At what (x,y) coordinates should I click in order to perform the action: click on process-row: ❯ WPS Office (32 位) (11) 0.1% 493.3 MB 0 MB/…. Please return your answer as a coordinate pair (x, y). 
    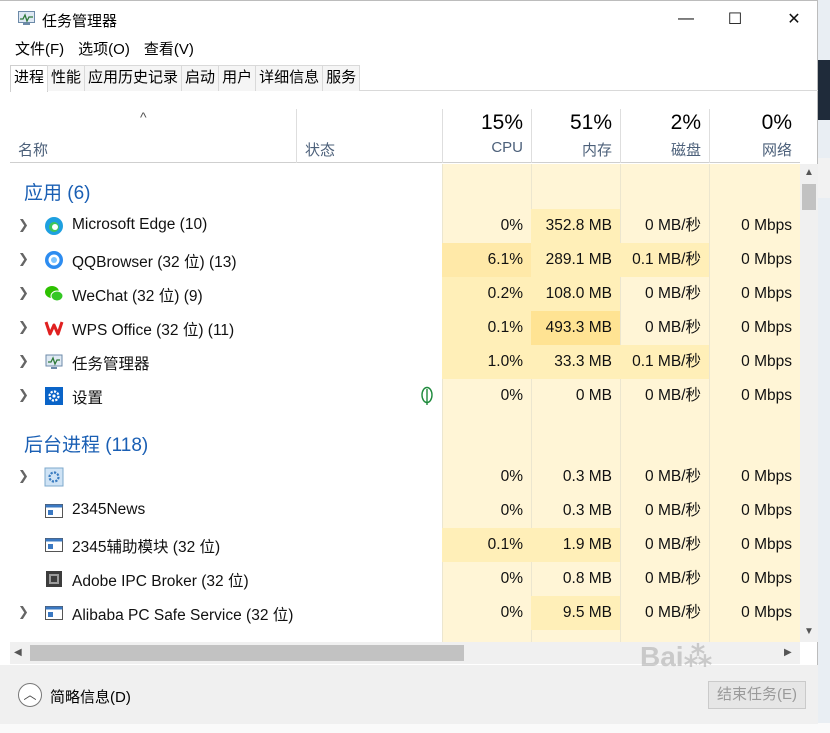
    Looking at the image, I should click on (405, 328).